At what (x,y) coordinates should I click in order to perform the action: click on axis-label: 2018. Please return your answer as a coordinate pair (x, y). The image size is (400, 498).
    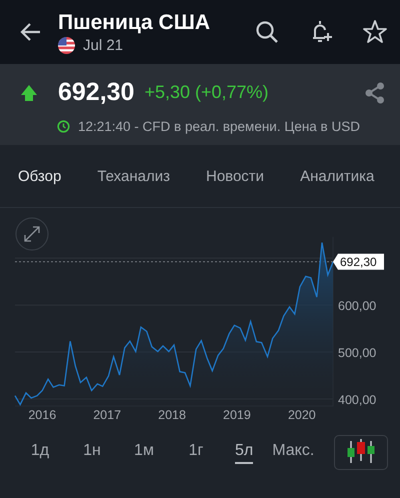
    Looking at the image, I should click on (172, 415).